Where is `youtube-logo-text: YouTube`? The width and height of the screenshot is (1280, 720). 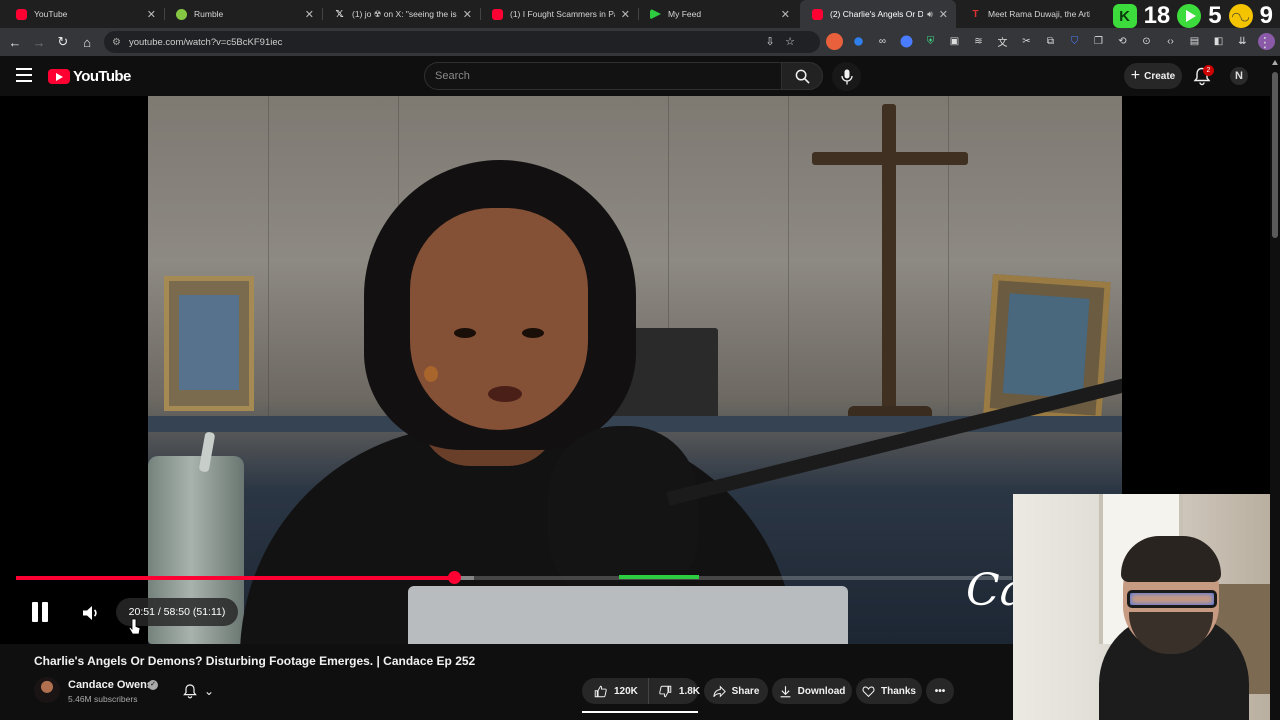
youtube-logo-text: YouTube is located at coordinates (102, 76).